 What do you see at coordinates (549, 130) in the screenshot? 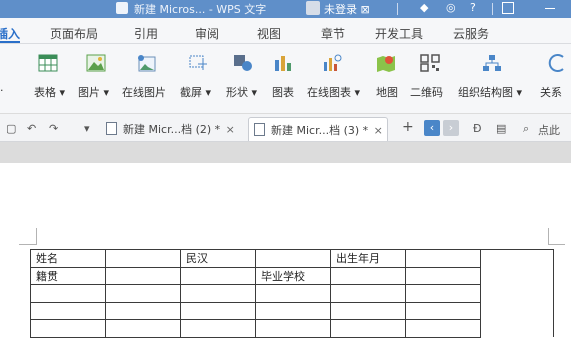
I see `search-hint: 点此` at bounding box center [549, 130].